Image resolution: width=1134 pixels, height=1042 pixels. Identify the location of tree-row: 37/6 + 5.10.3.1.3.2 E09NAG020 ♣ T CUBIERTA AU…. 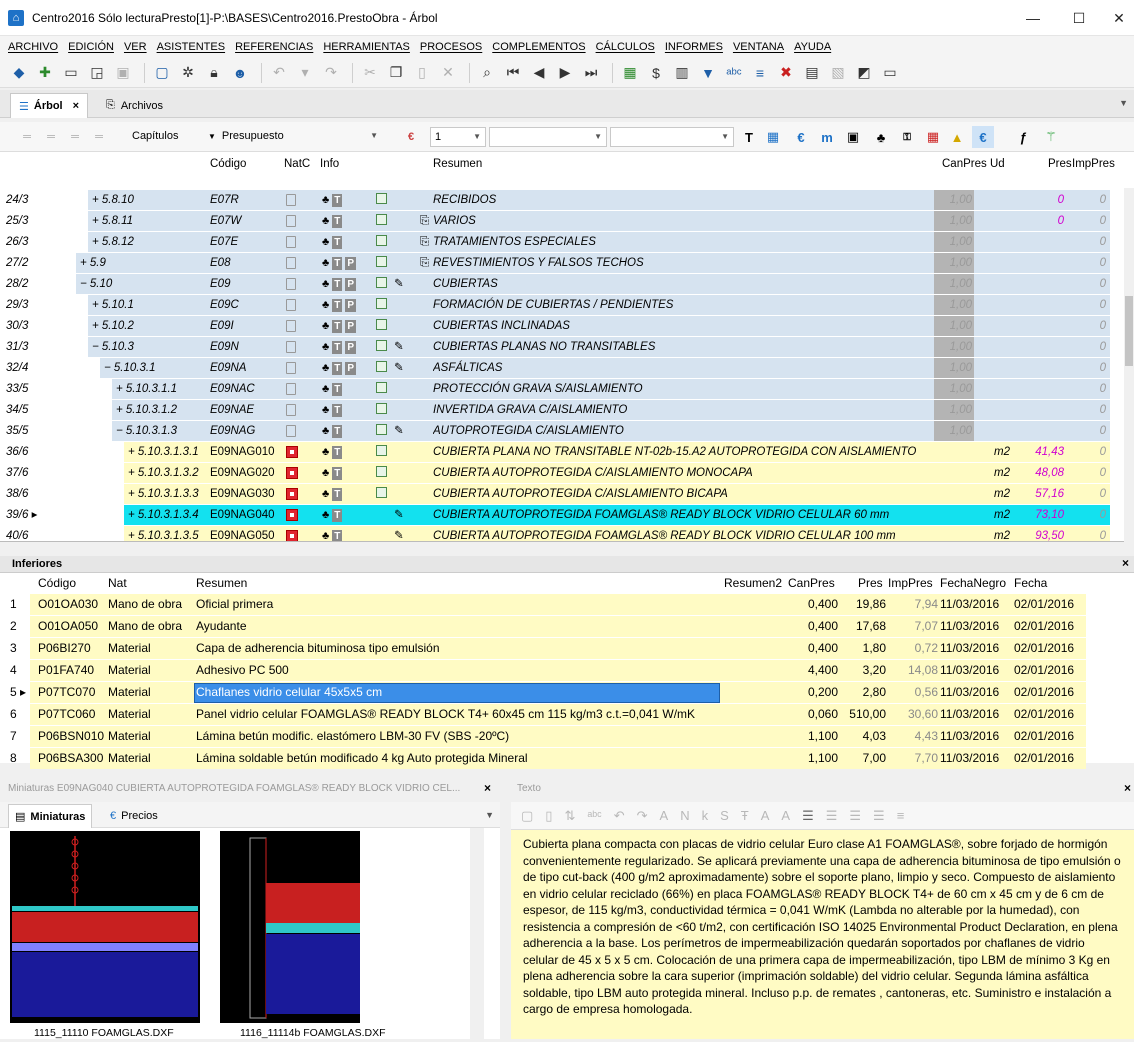
(555, 473).